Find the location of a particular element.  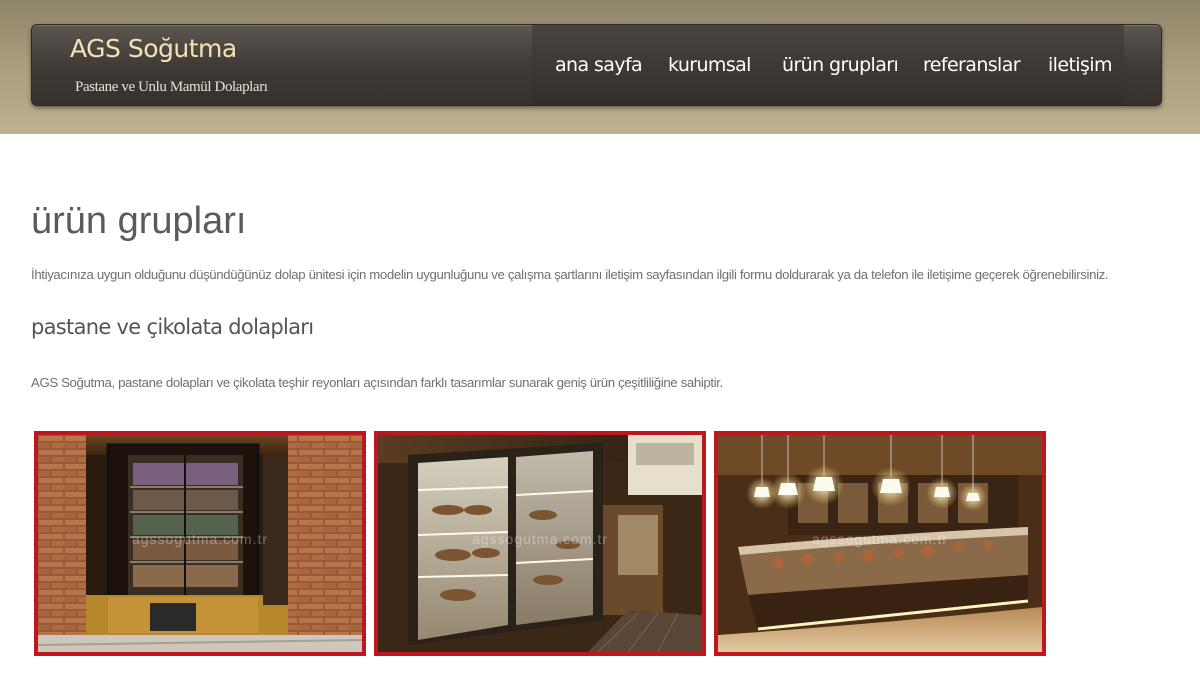

brand-name: AGS Soğutma is located at coordinates (153, 48).